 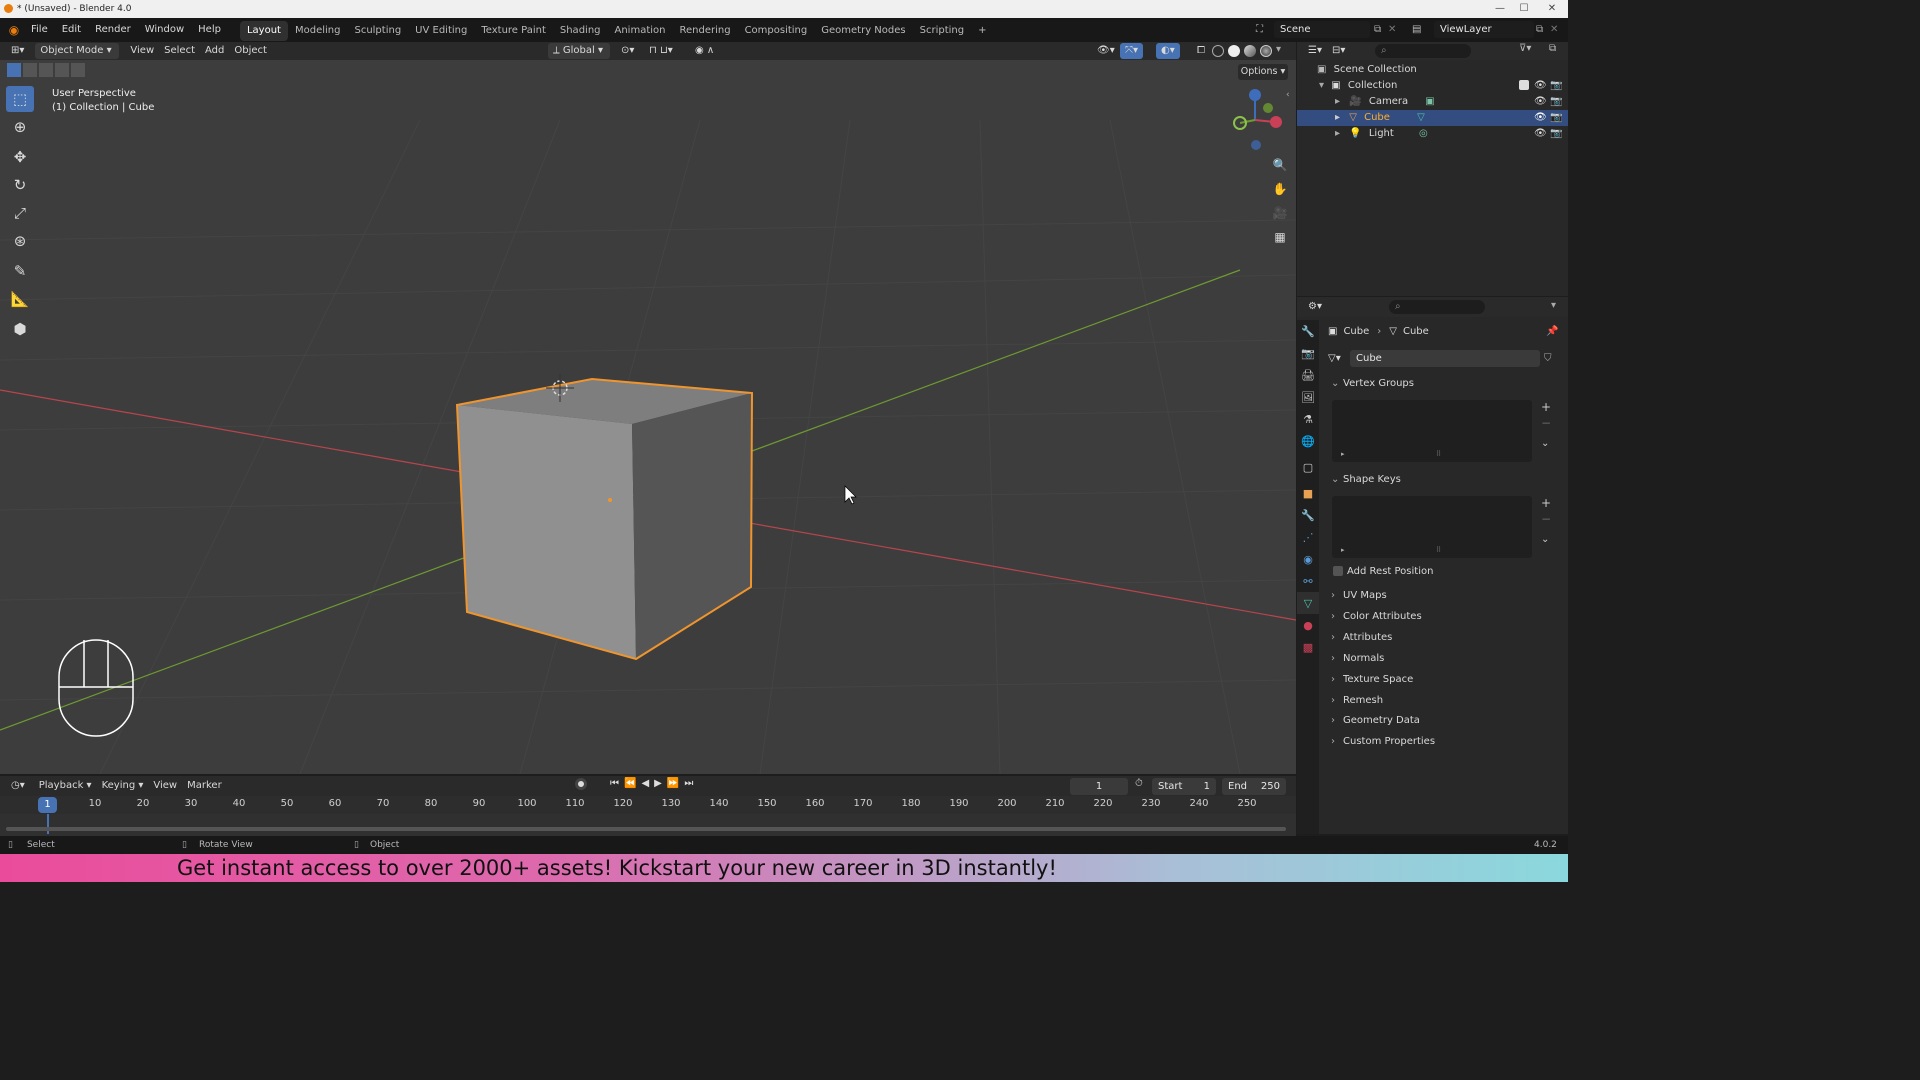 I want to click on uv-maps-panel-header: › UV Maps, so click(x=1445, y=596).